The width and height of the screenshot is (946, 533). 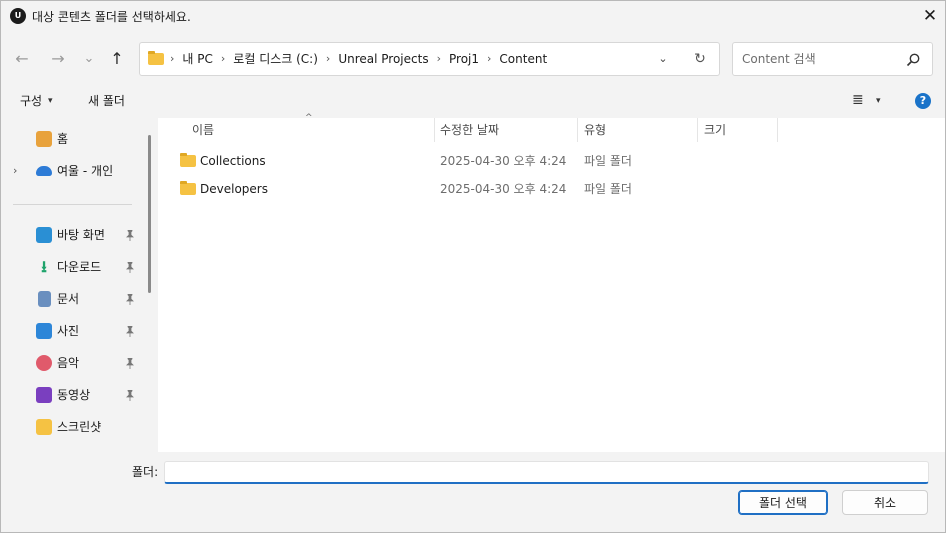 I want to click on home-icon, so click(x=44, y=139).